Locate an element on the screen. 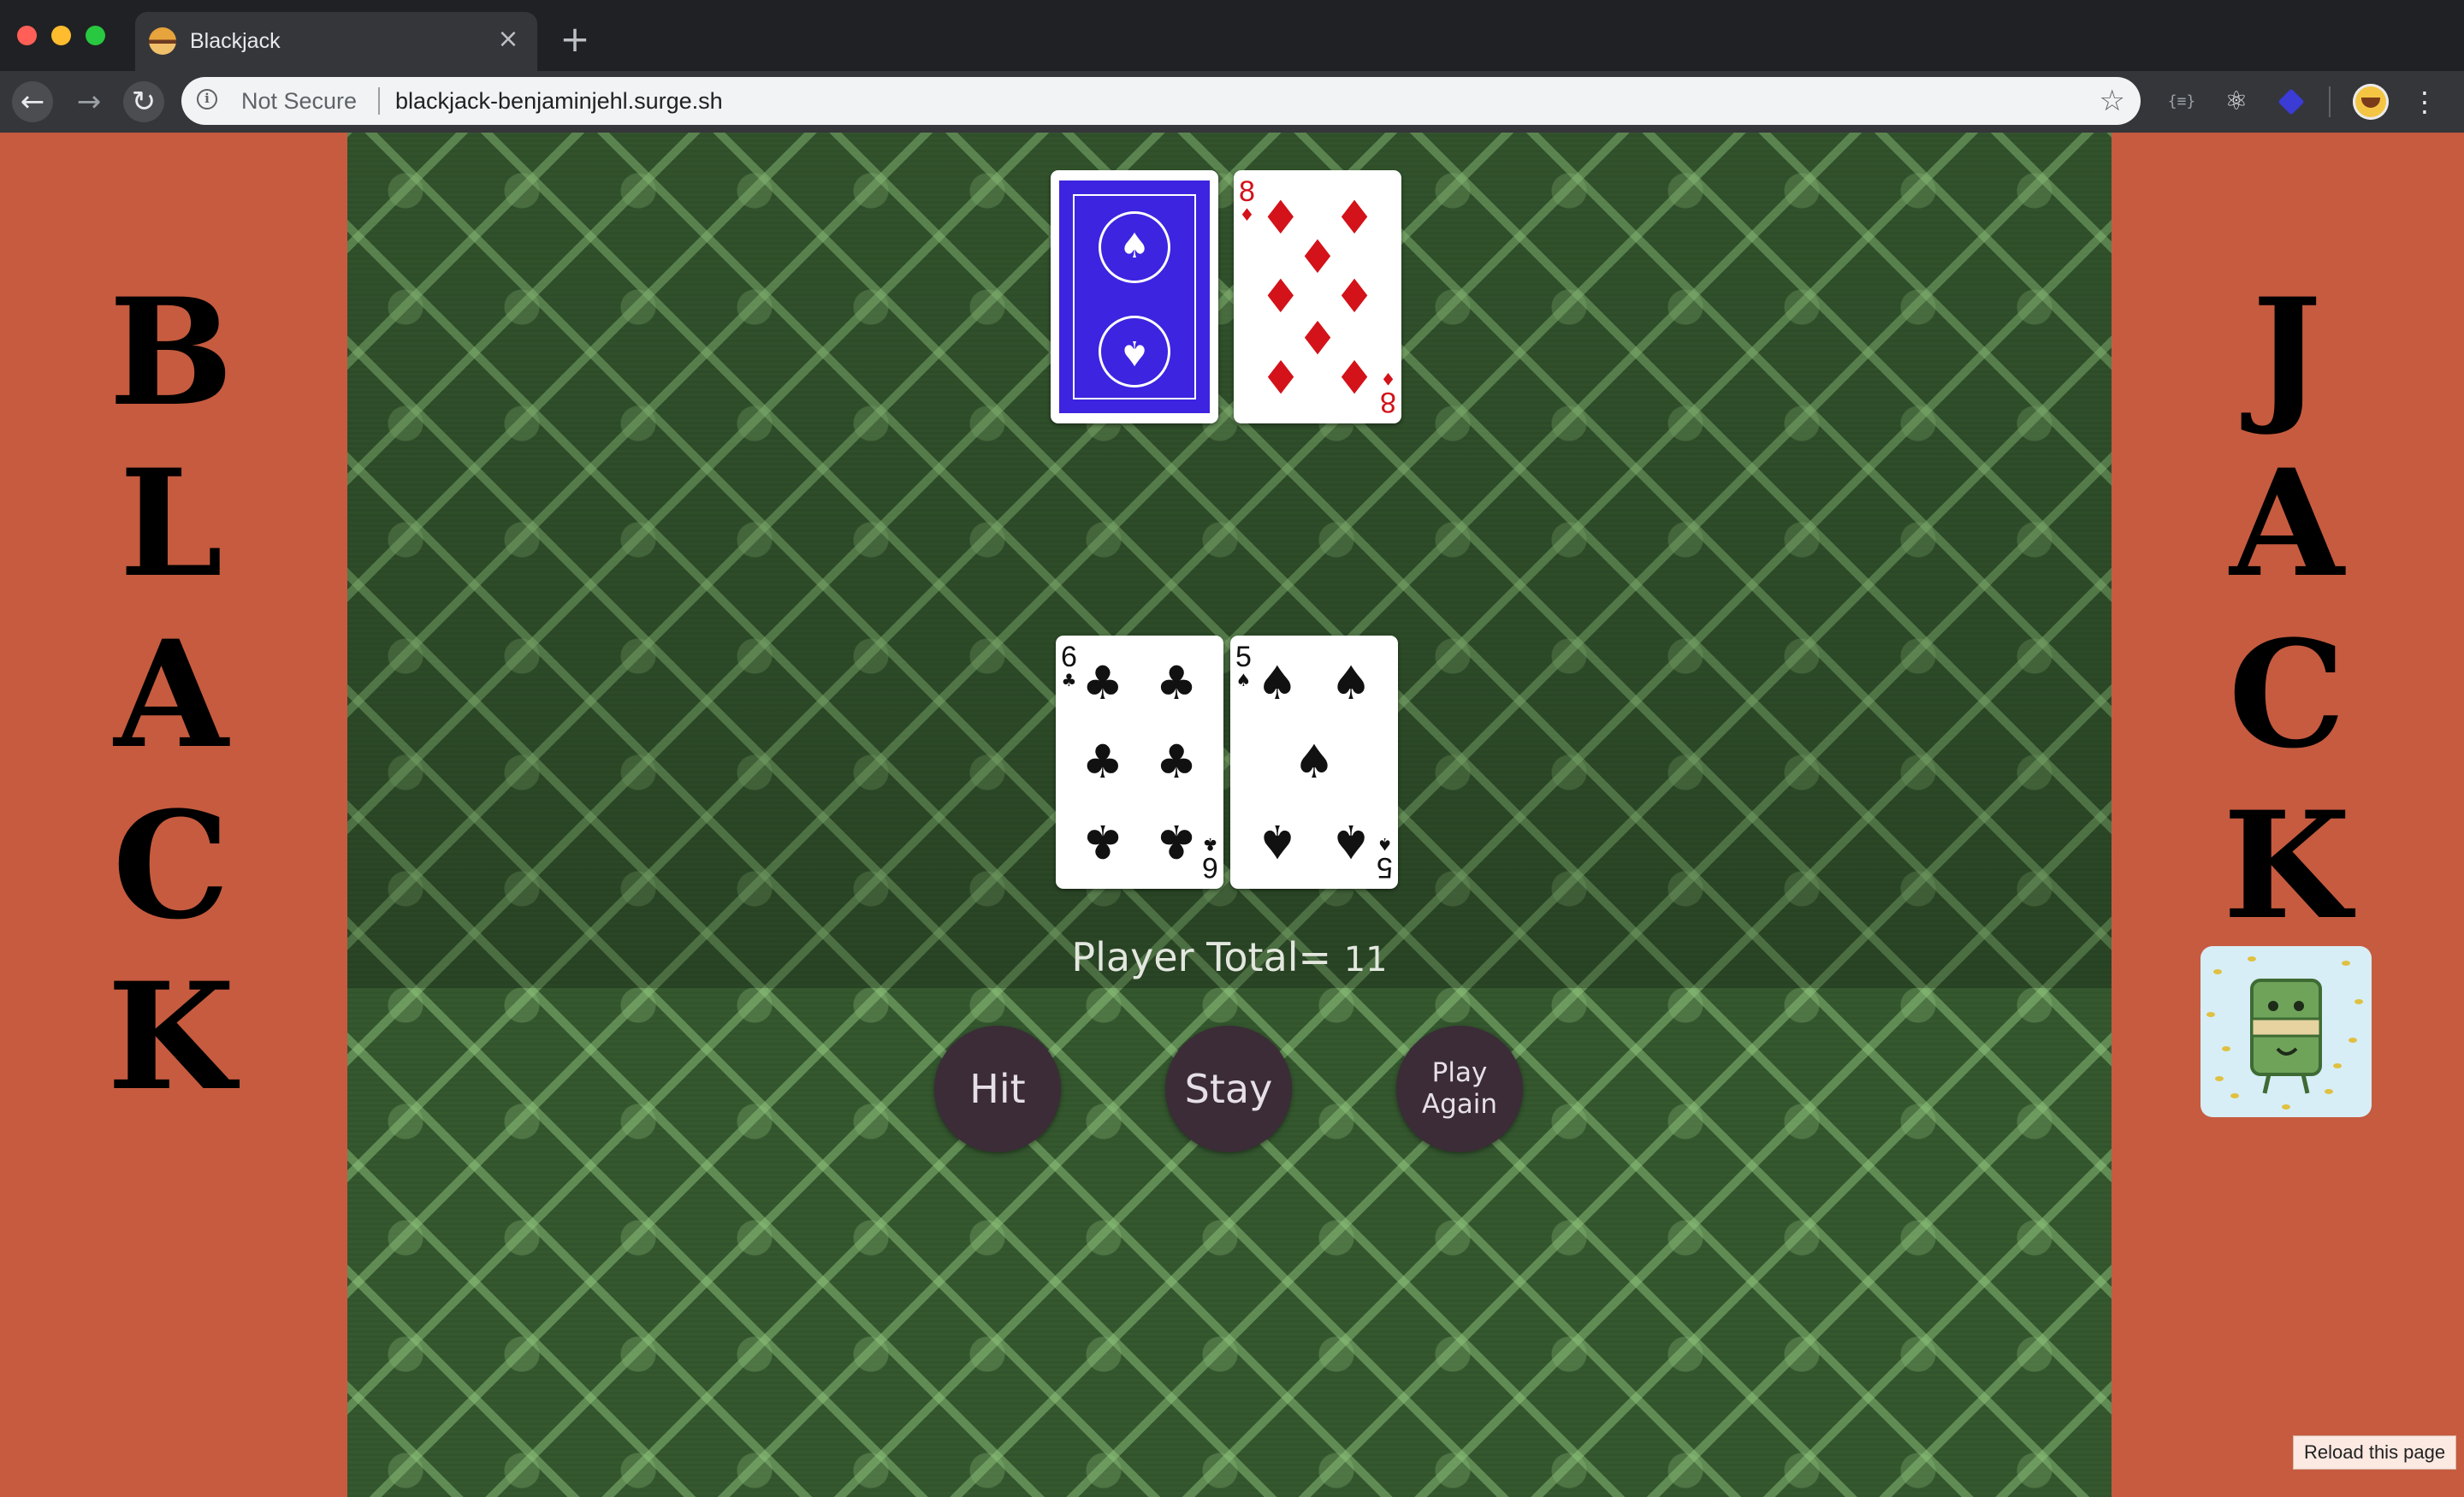 This screenshot has width=2464, height=1497. react-devtools-icon: ⚛ is located at coordinates (2236, 101).